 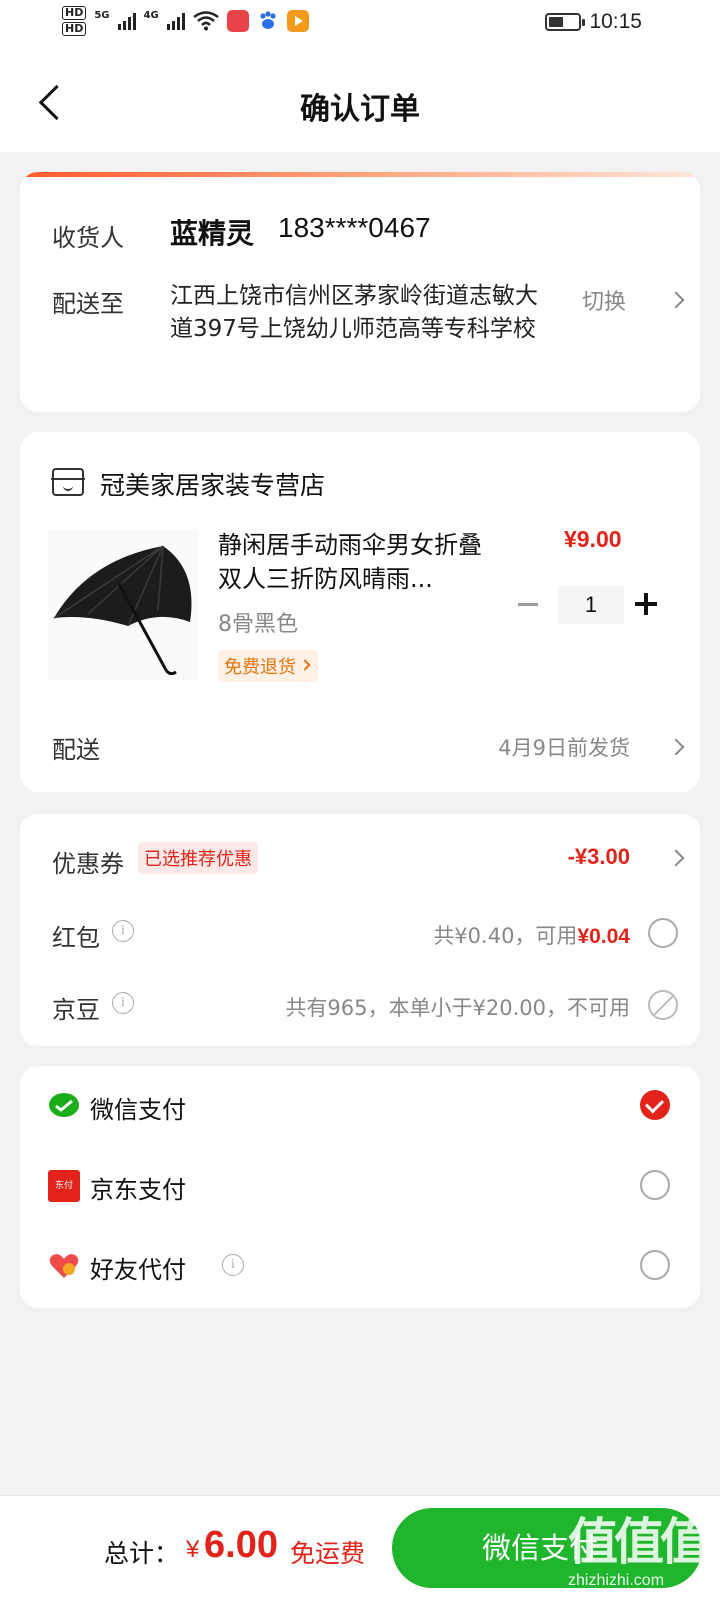 What do you see at coordinates (205, 21) in the screenshot?
I see `wifi-icon` at bounding box center [205, 21].